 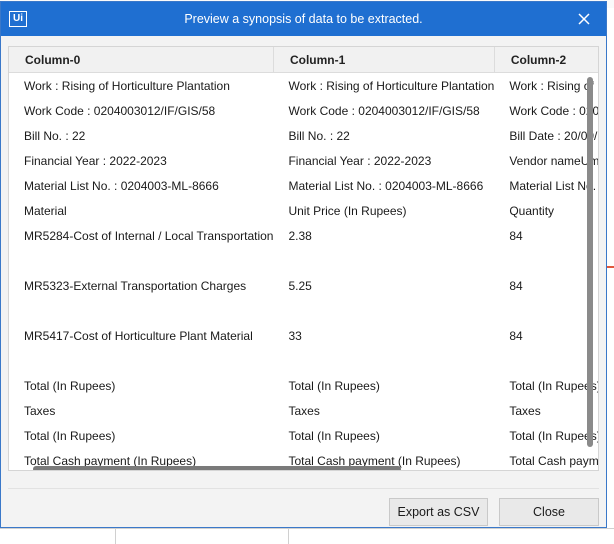 What do you see at coordinates (384, 60) in the screenshot?
I see `column-header: Column-1` at bounding box center [384, 60].